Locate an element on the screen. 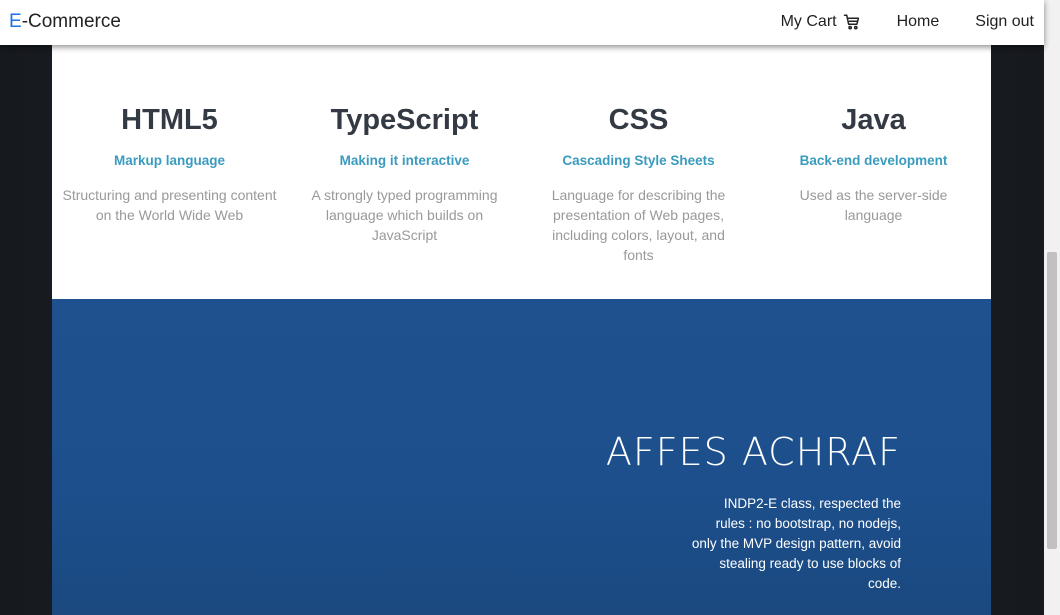 This screenshot has width=1060, height=615. feature-description: Used as the server-side language is located at coordinates (873, 205).